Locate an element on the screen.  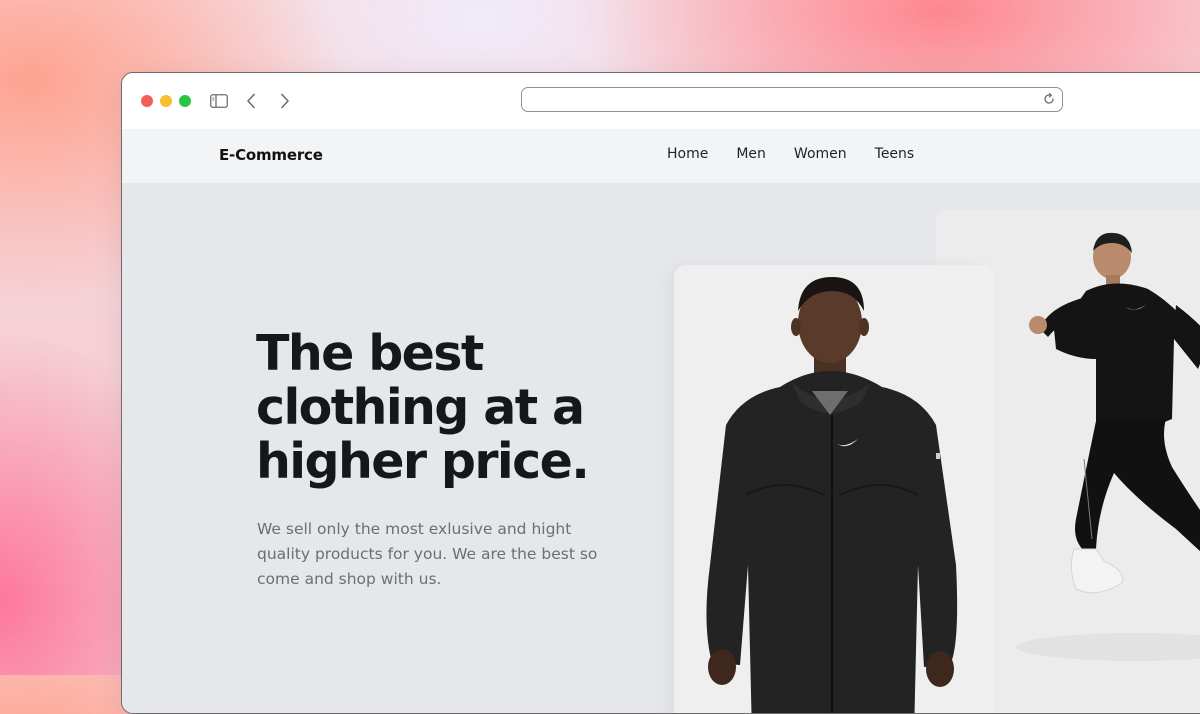
nav-link-men: Men is located at coordinates (751, 154).